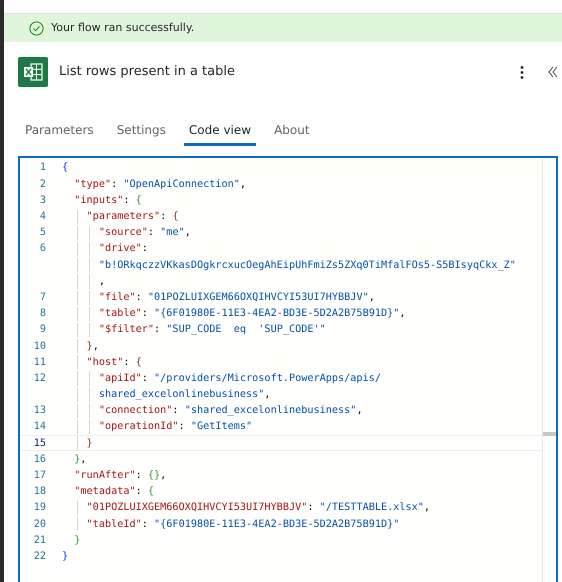 The image size is (562, 582). Describe the element at coordinates (120, 378) in the screenshot. I see `code-key: "apiId"` at that location.